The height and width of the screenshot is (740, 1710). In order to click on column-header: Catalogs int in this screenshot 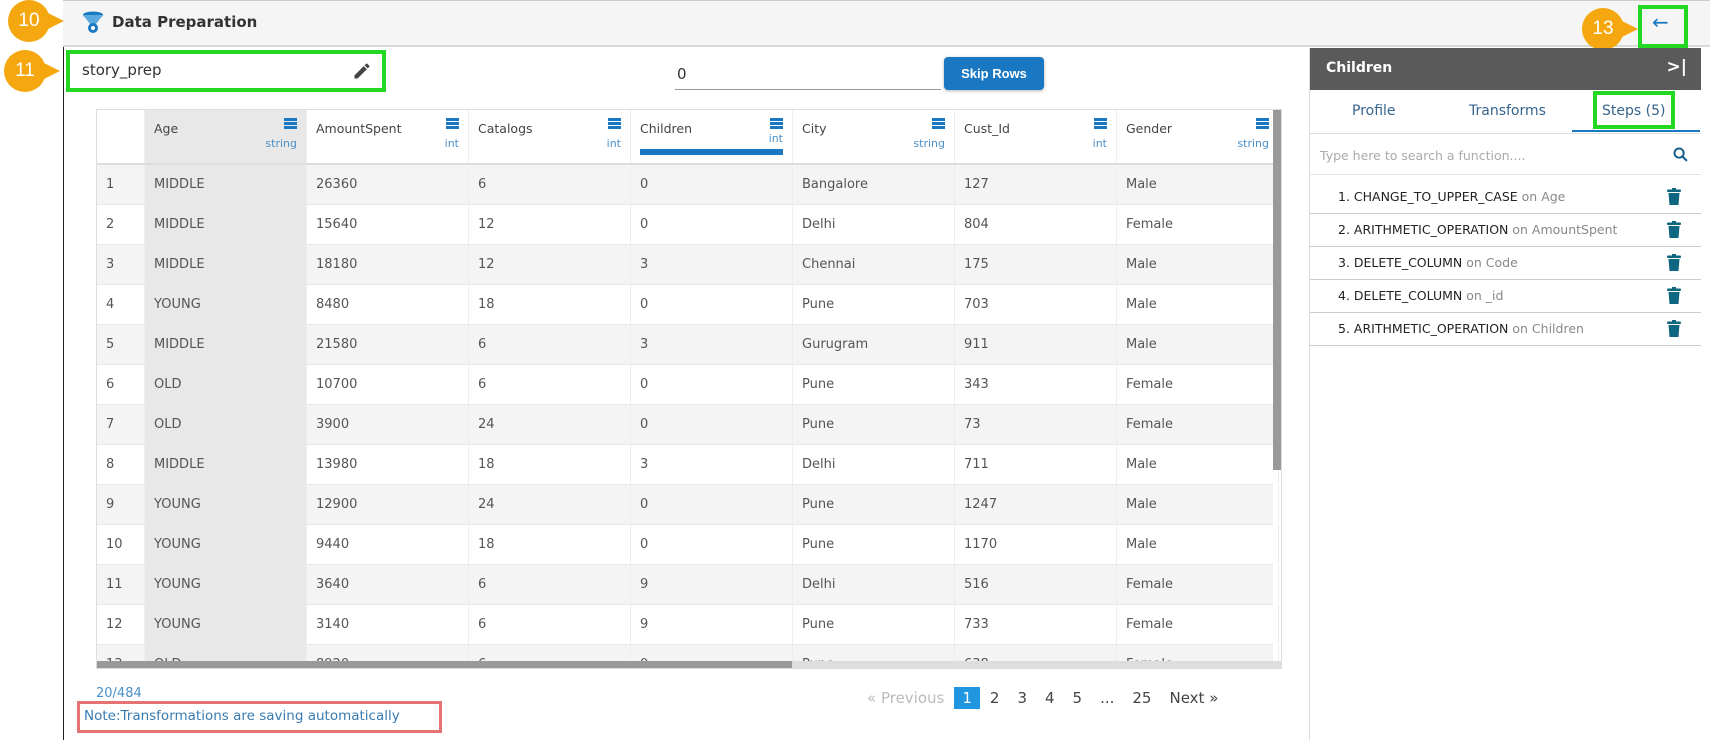, I will do `click(550, 136)`.